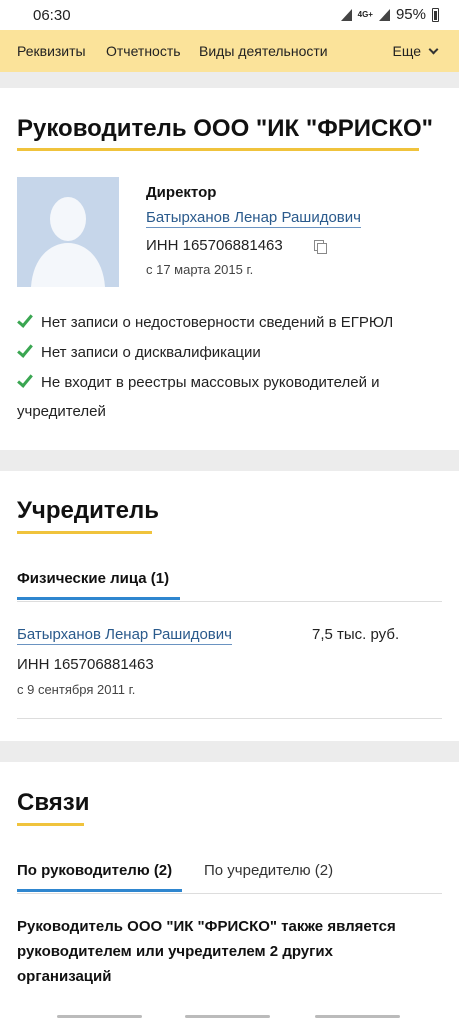 The width and height of the screenshot is (459, 1024). I want to click on status-icons: 4G+ 95%, so click(389, 14).